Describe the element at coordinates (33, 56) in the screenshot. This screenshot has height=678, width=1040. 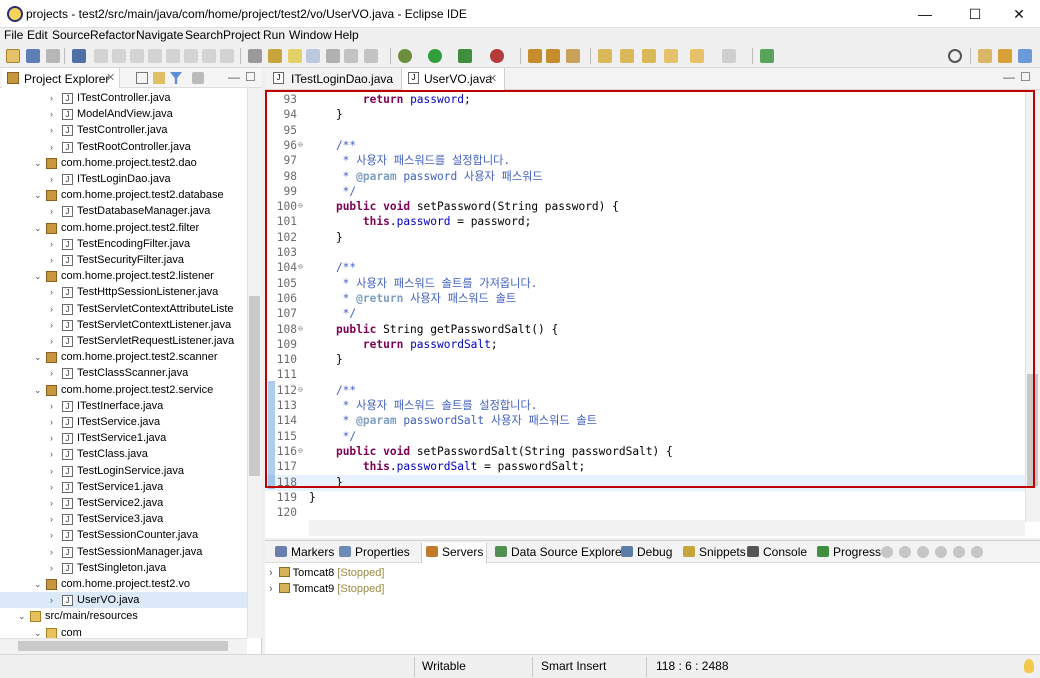
I see `save-icon` at that location.